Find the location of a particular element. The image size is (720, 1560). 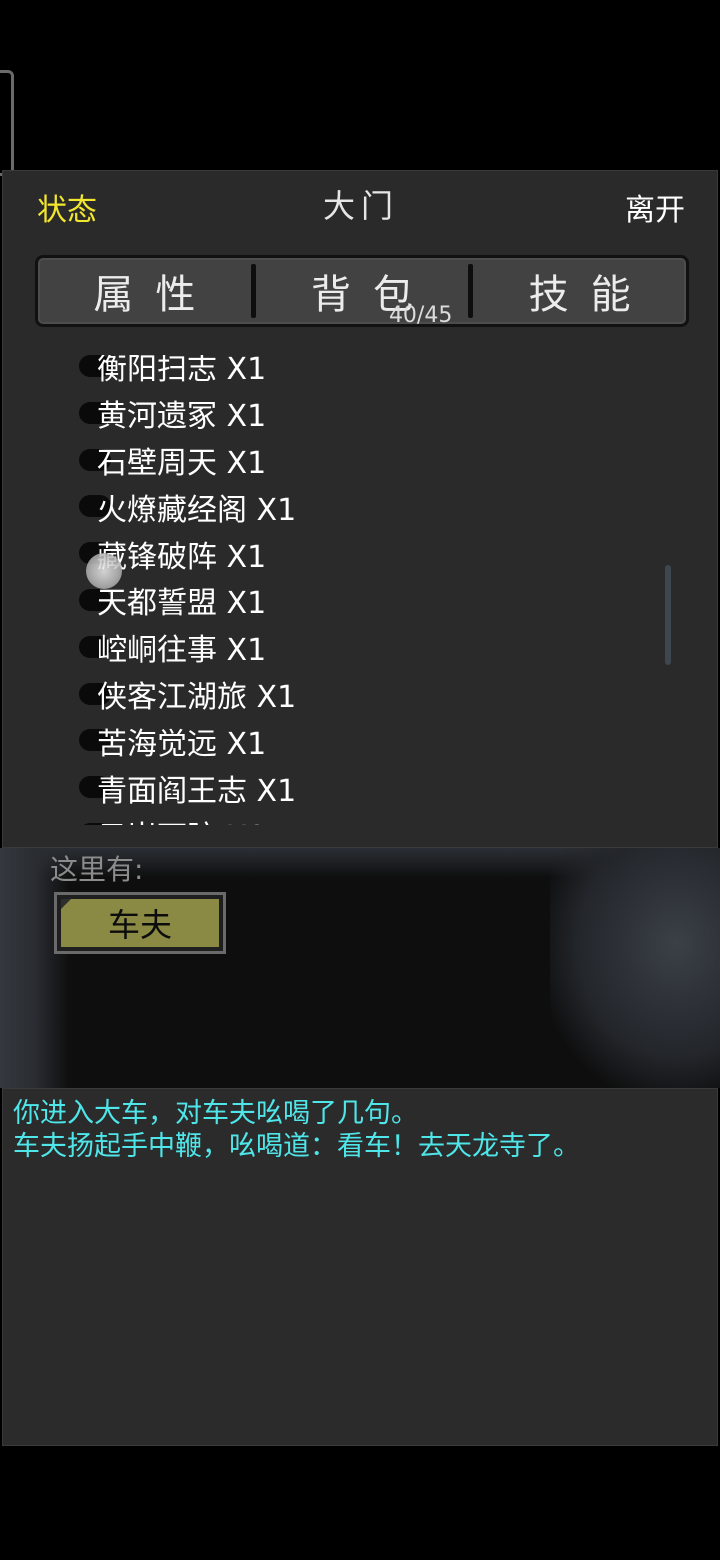

mist-decoration is located at coordinates (635, 968).